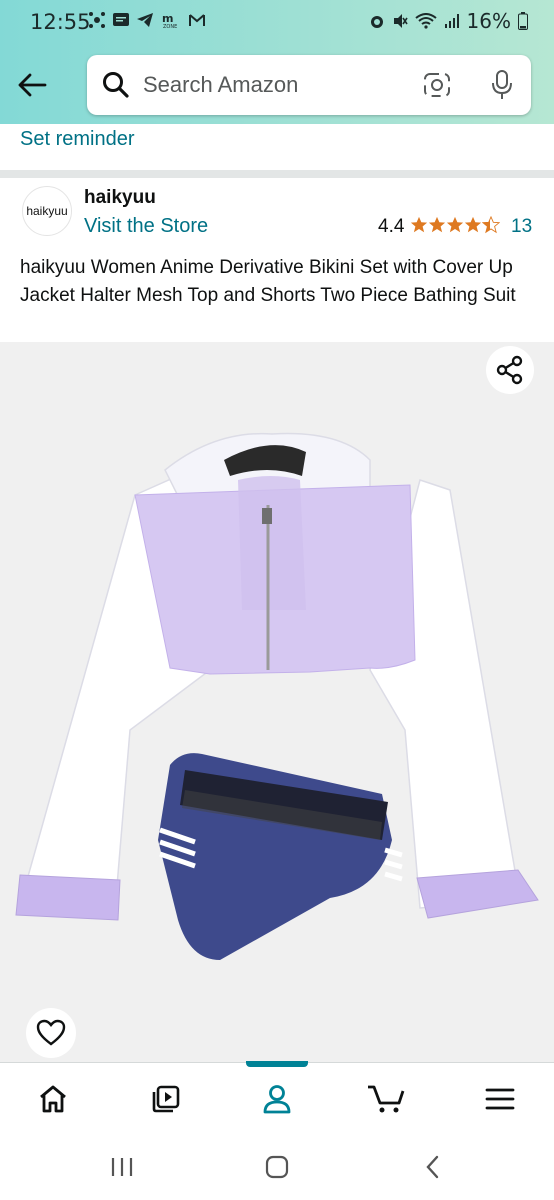 The image size is (554, 1200). What do you see at coordinates (277, 23) in the screenshot?
I see `status-bar: 12:55 m ZONE 16%` at bounding box center [277, 23].